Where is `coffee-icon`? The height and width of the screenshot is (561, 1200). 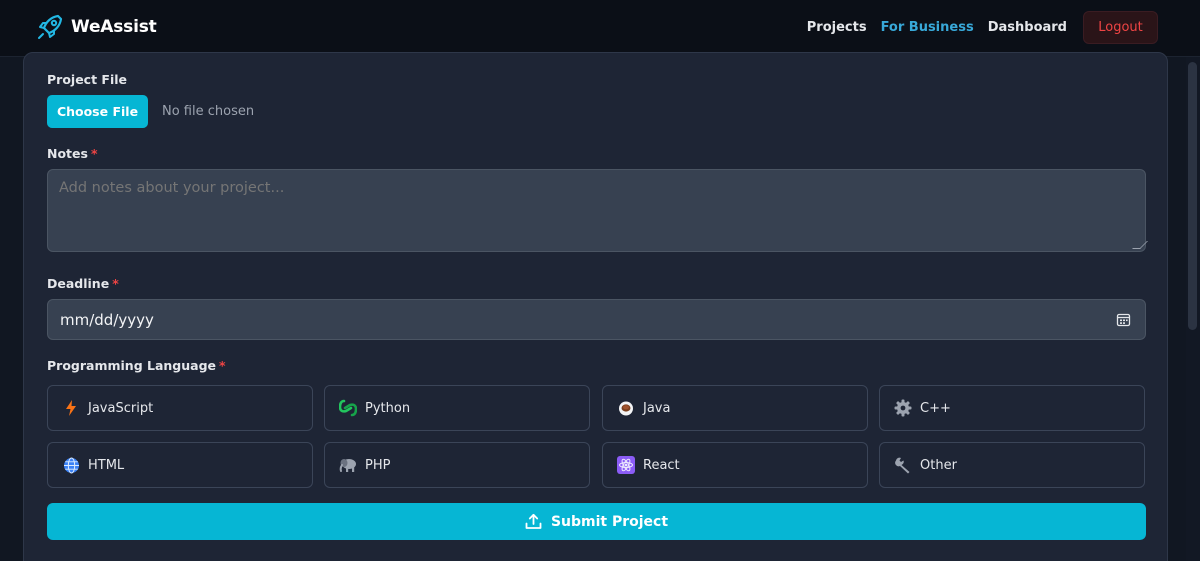 coffee-icon is located at coordinates (626, 408).